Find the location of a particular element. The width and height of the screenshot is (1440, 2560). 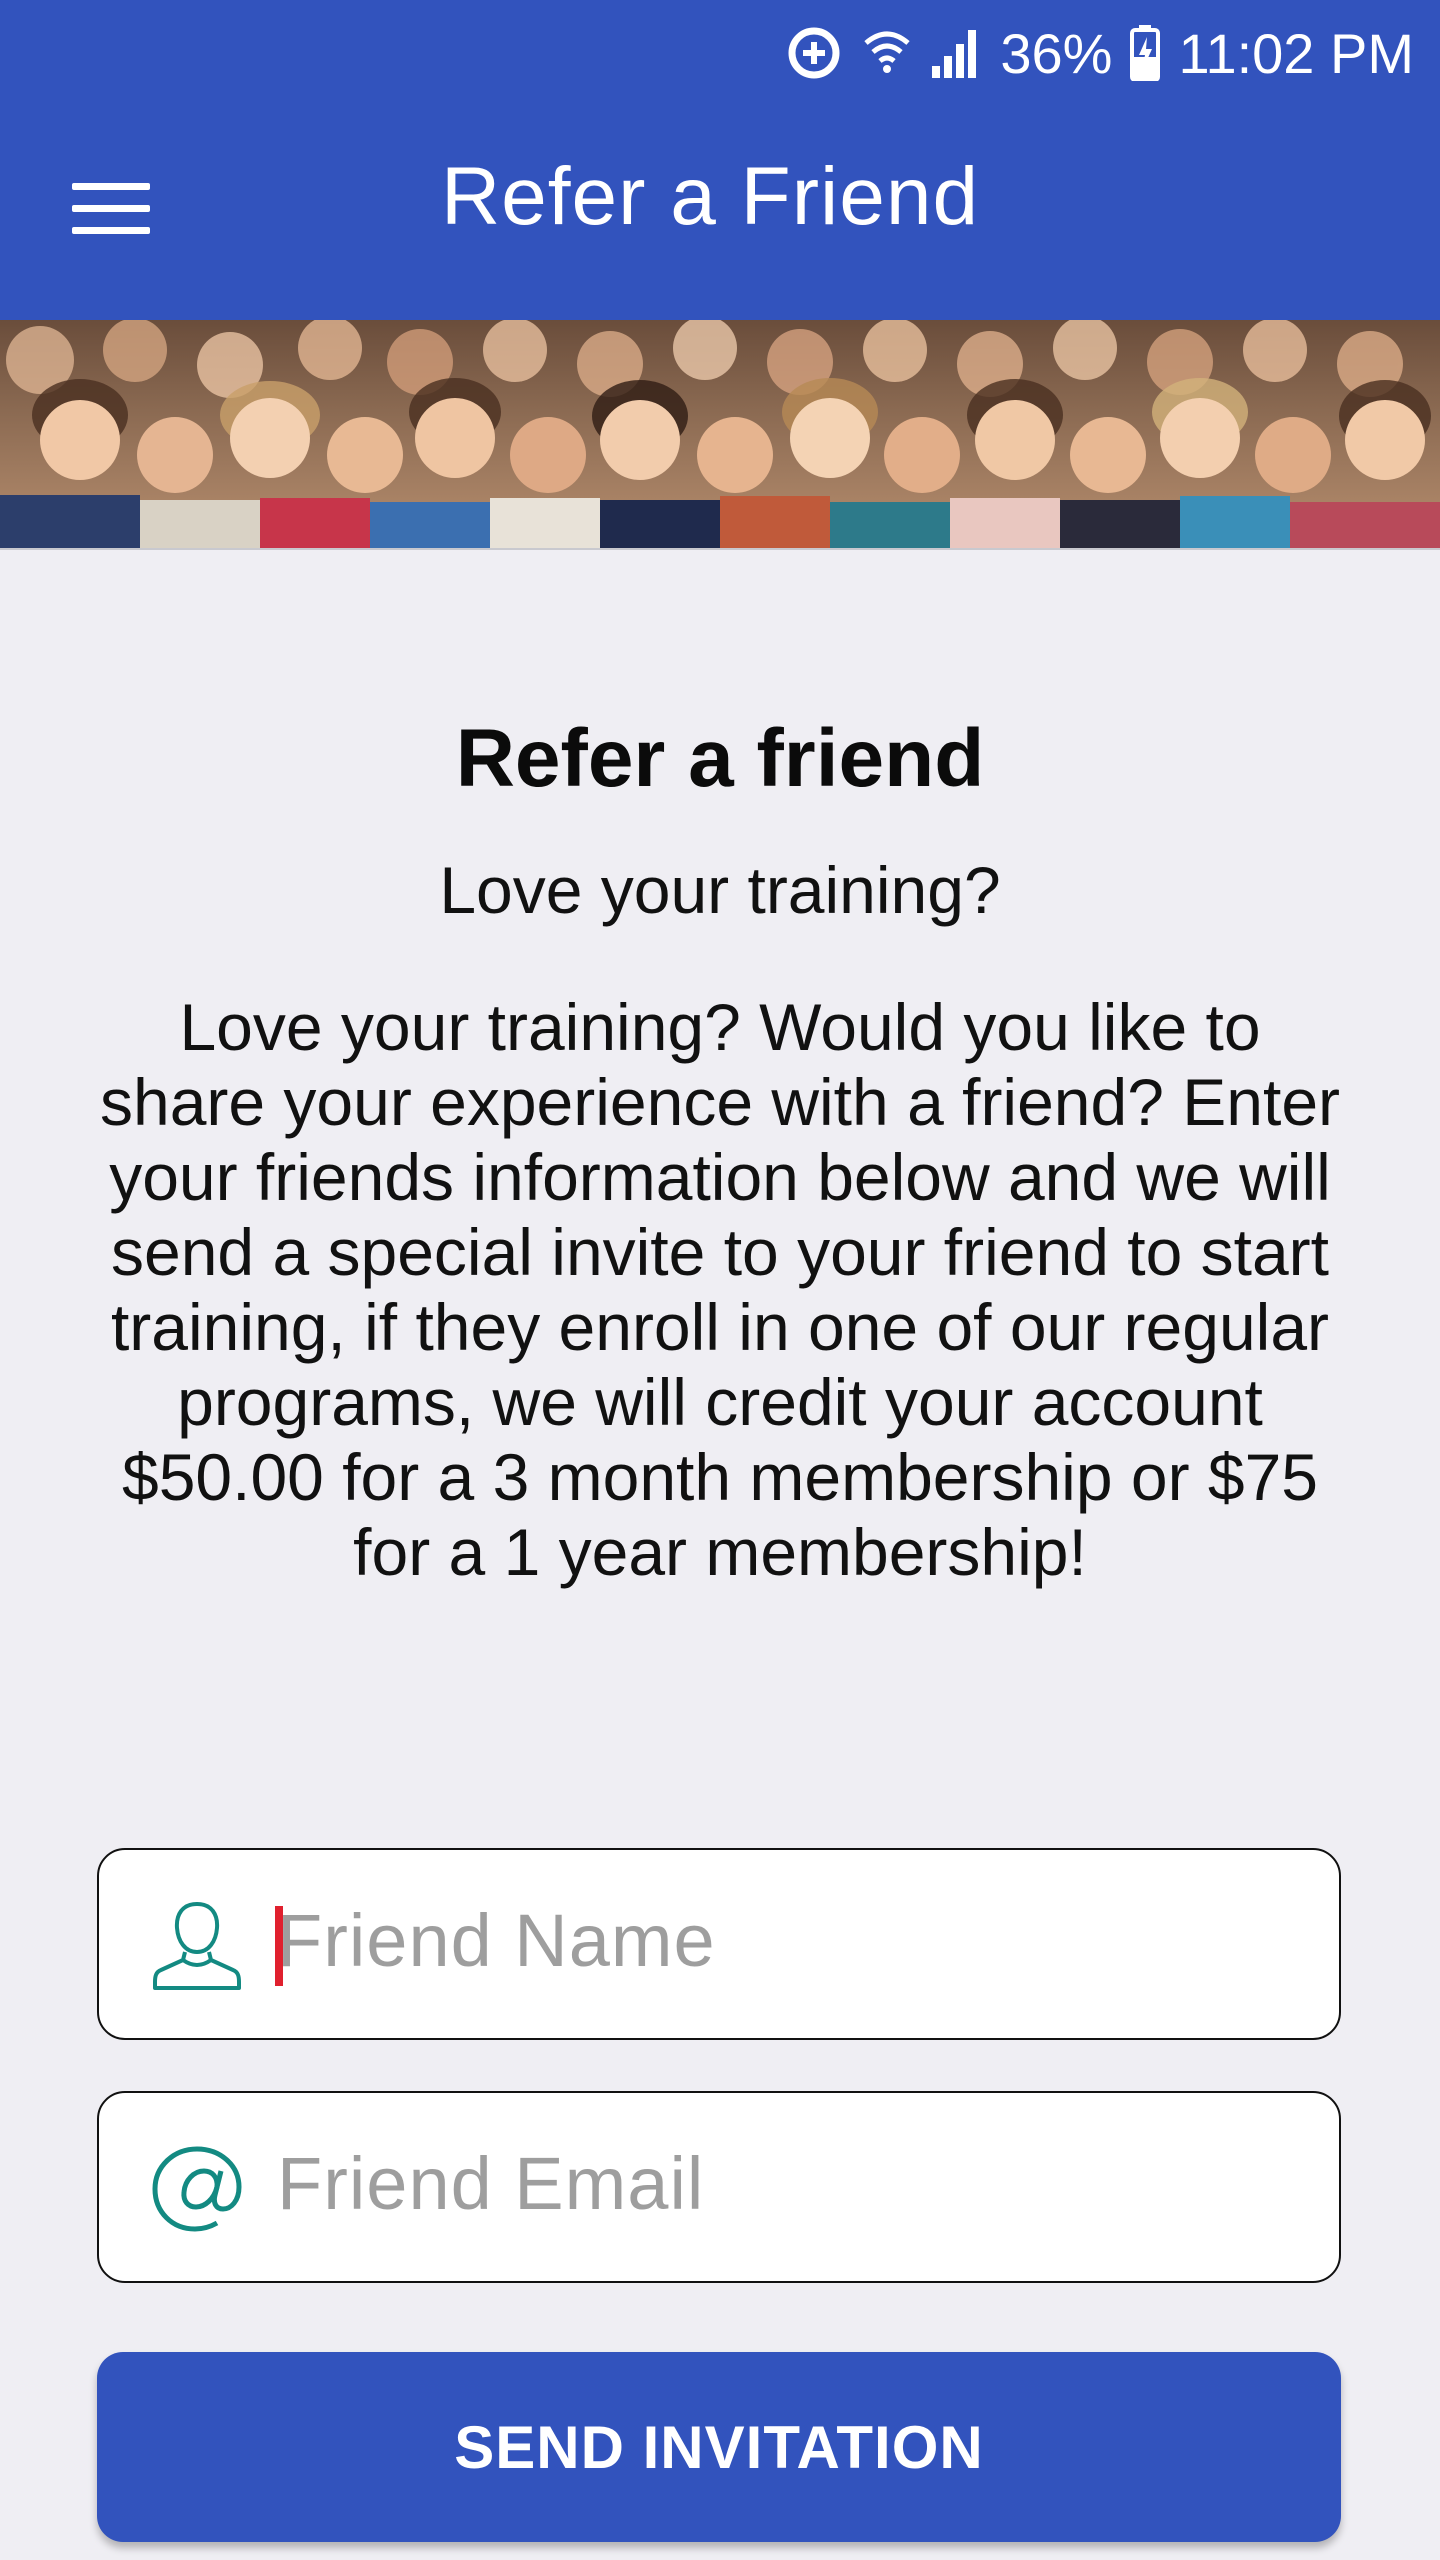

friend-email-field: Friend Email is located at coordinates (719, 2187).